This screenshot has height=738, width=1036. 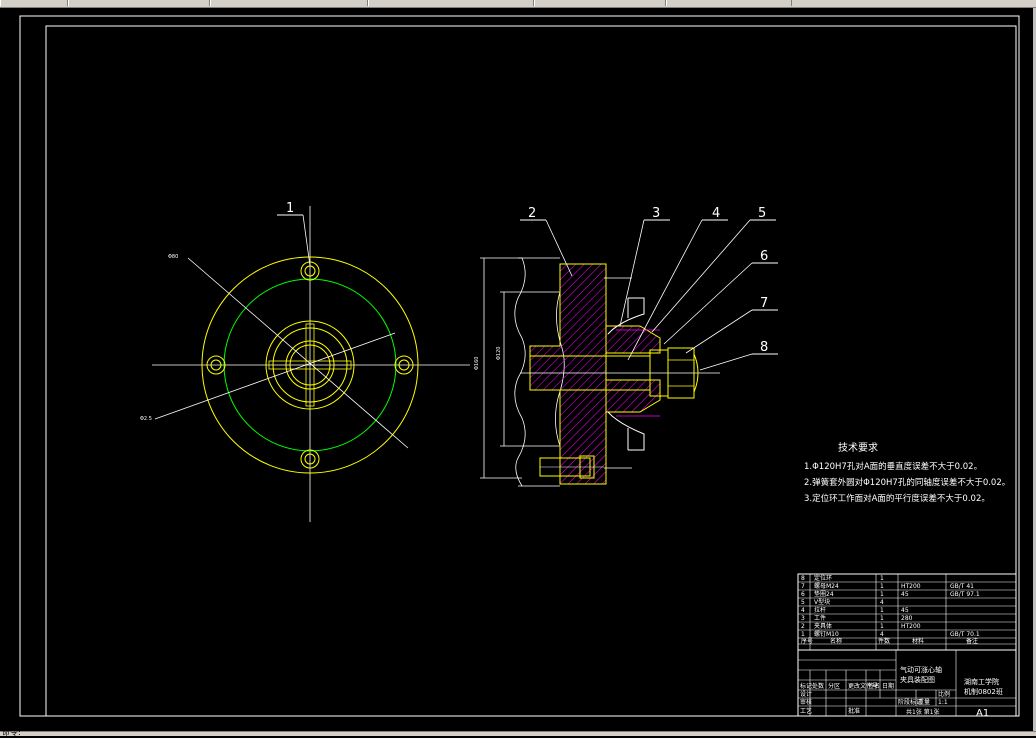 What do you see at coordinates (923, 712) in the screenshot?
I see `sheet-info: 共1张 第1张` at bounding box center [923, 712].